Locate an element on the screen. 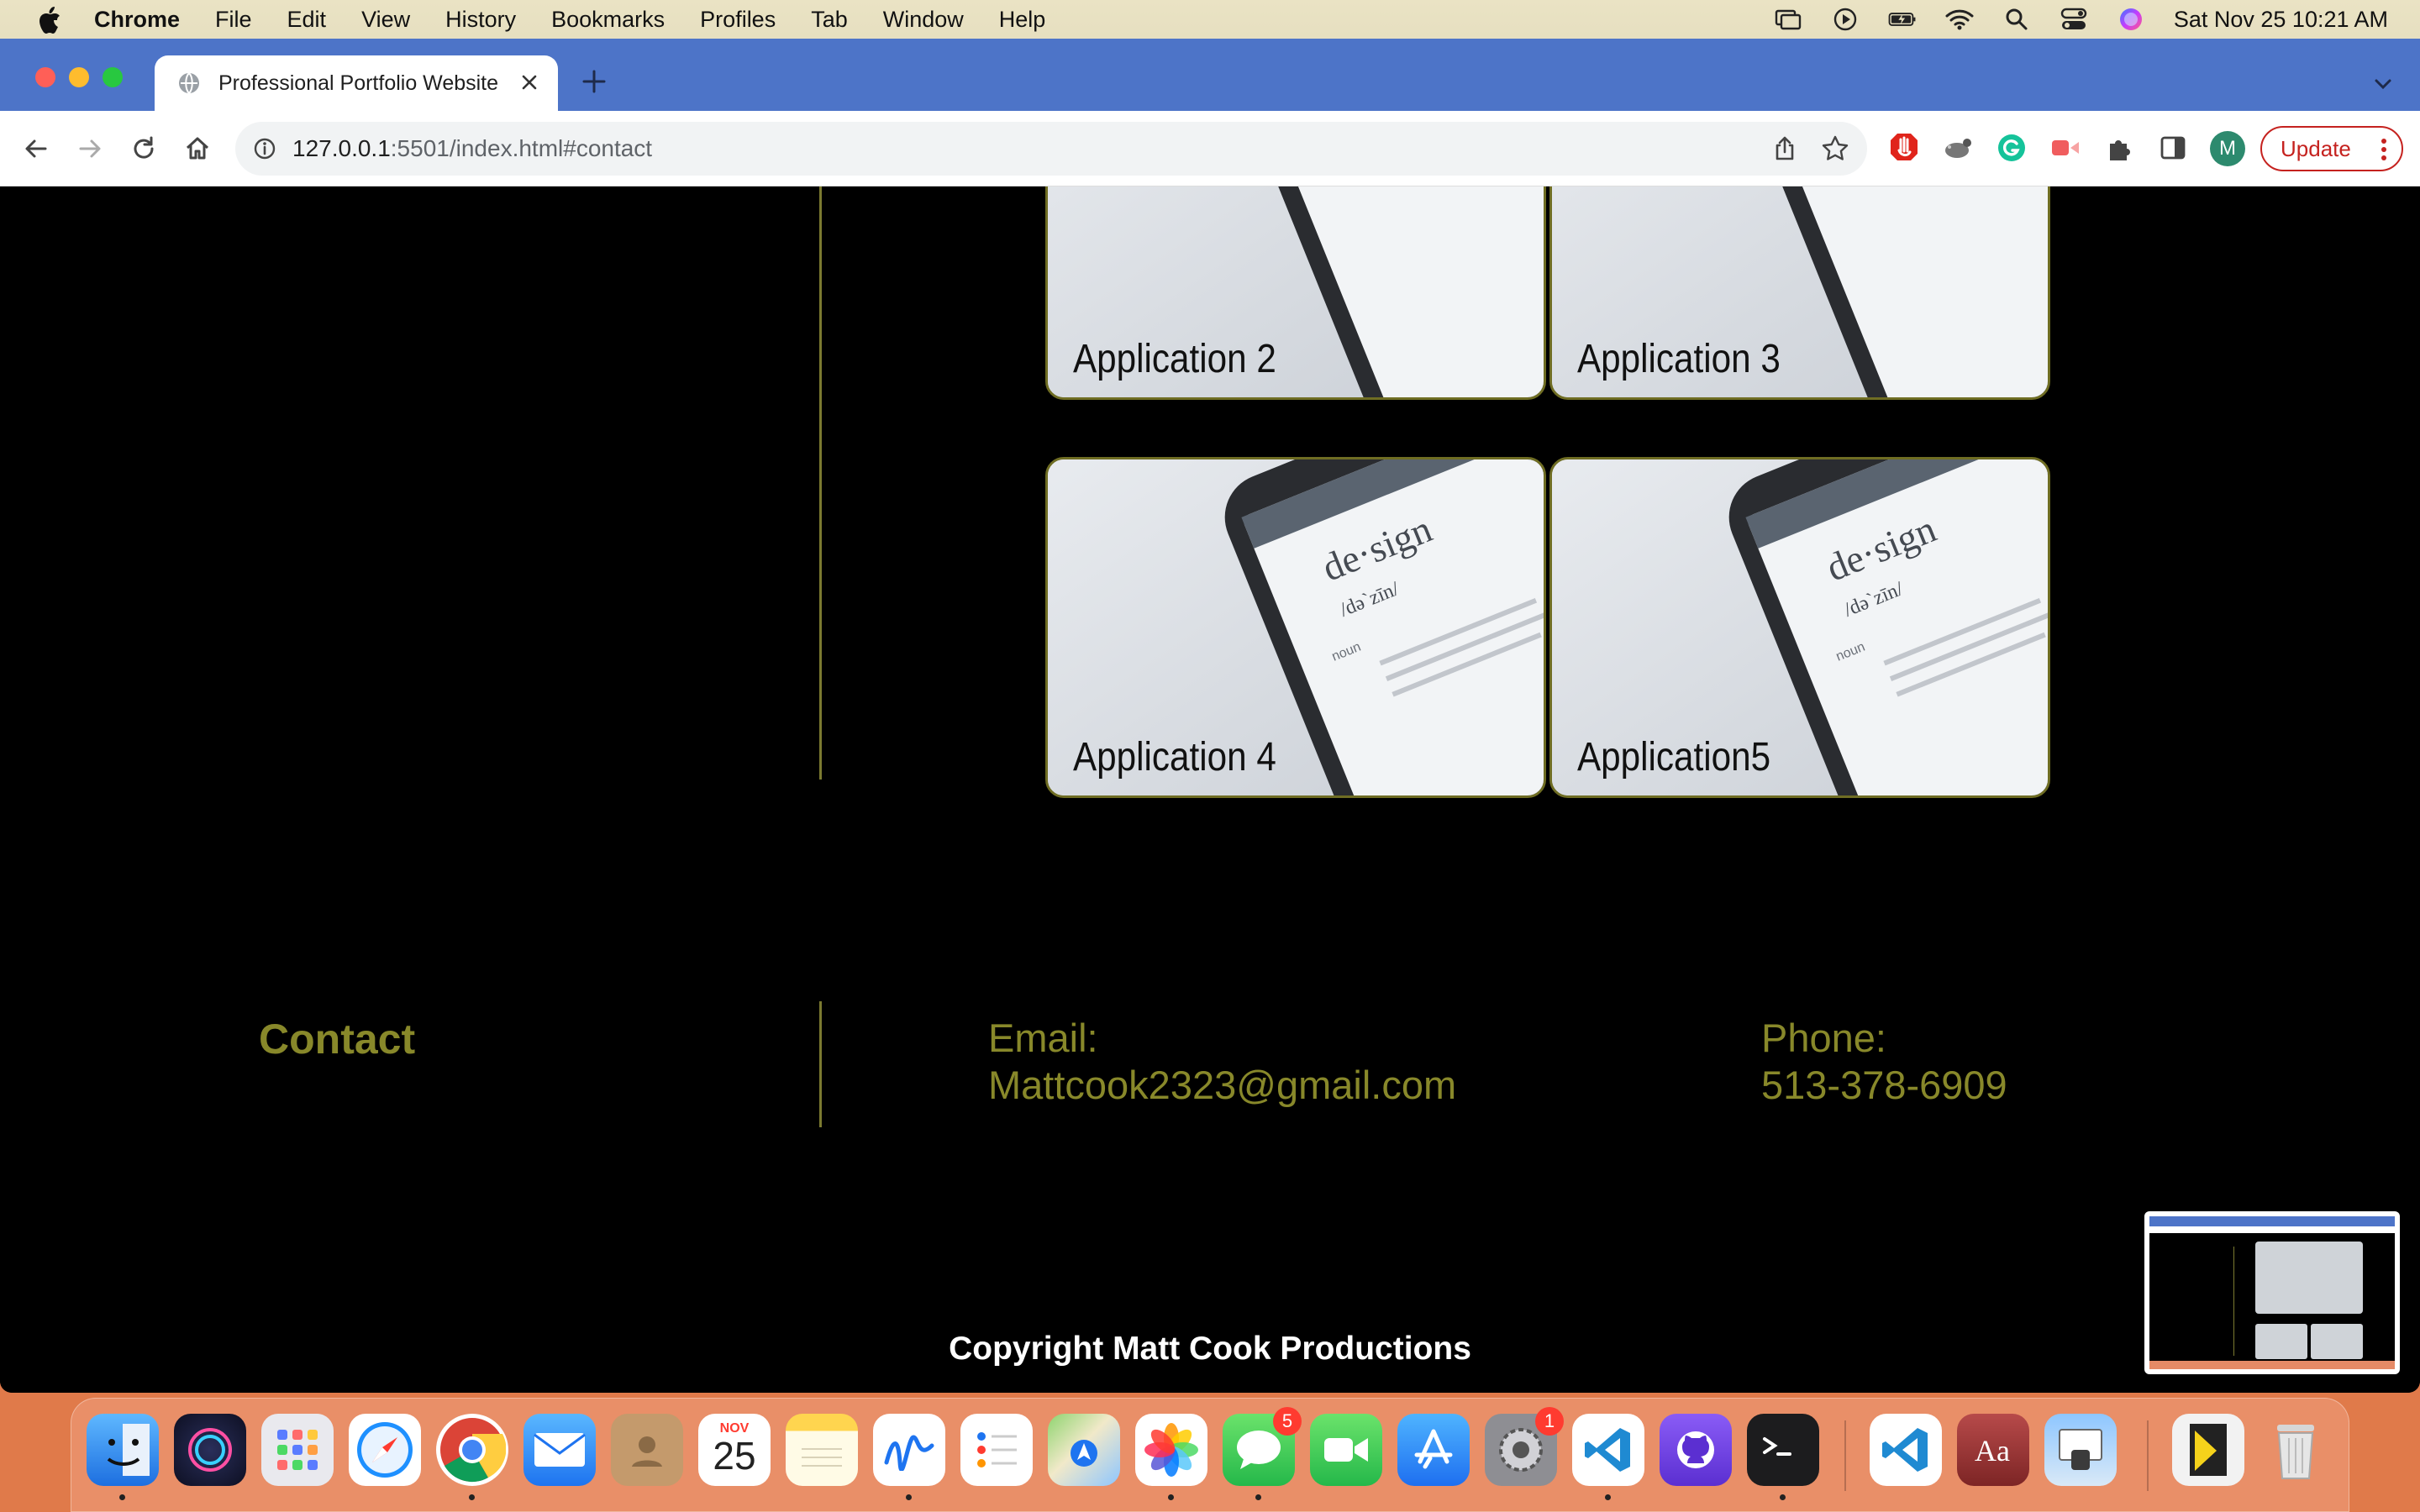 Image resolution: width=2420 pixels, height=1512 pixels. card-label: Application 2 is located at coordinates (1174, 359).